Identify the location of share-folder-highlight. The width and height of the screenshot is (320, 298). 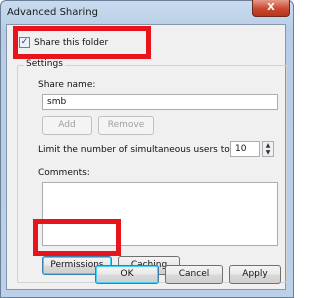
(82, 42).